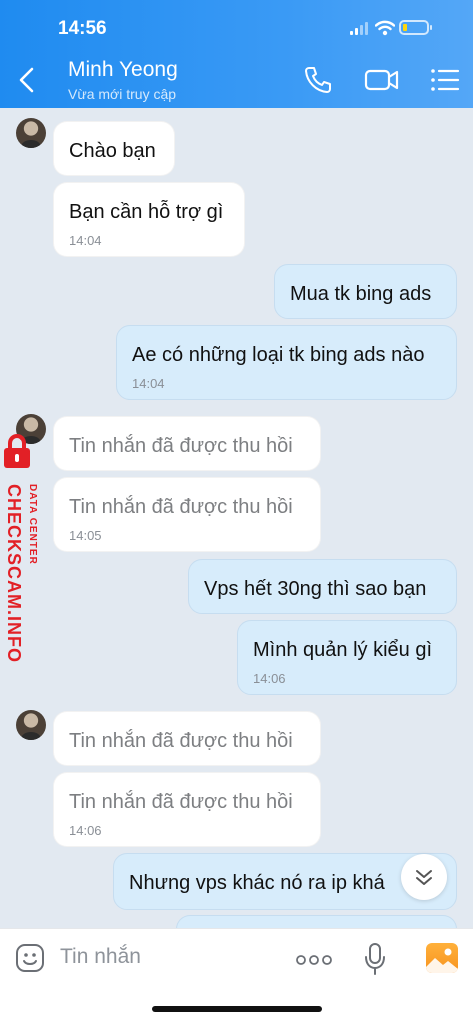  I want to click on message-text: Chào bạn, so click(112, 151).